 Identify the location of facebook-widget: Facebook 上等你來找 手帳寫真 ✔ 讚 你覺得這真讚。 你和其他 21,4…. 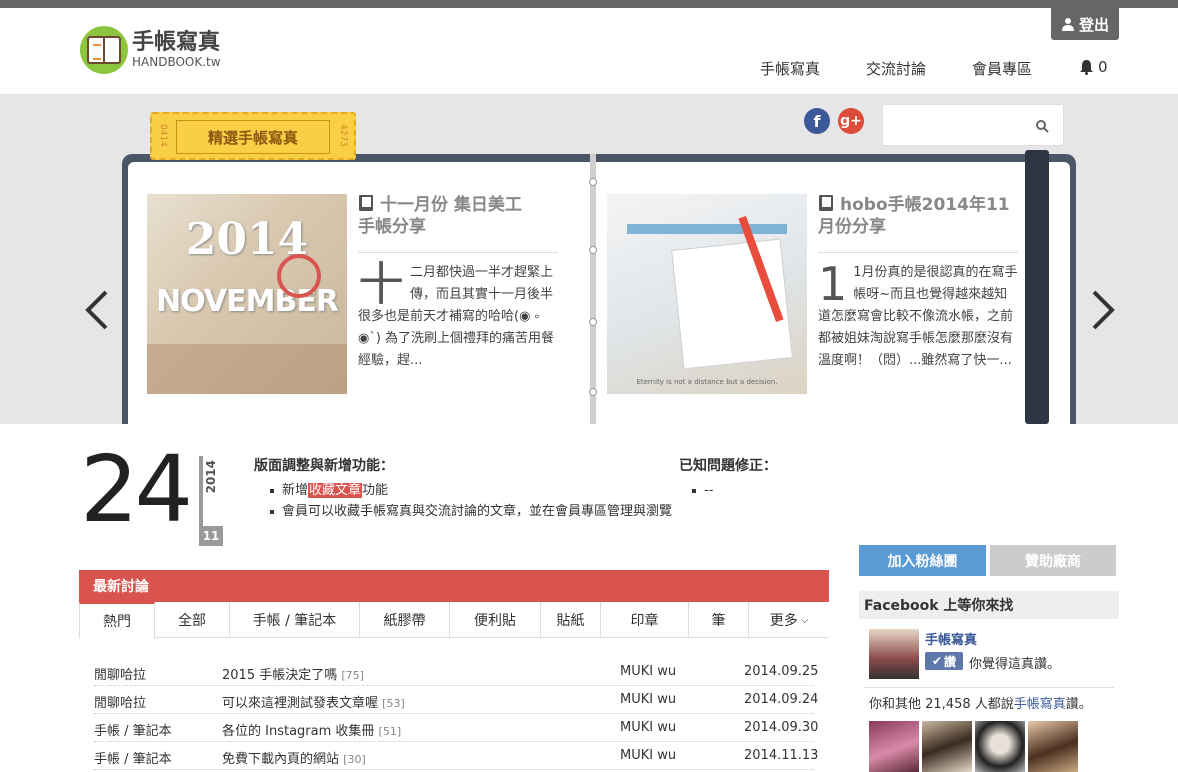
(989, 681).